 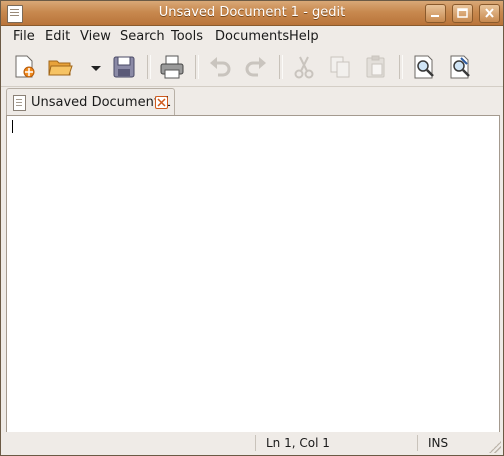 I want to click on menu-file: File, so click(x=24, y=36).